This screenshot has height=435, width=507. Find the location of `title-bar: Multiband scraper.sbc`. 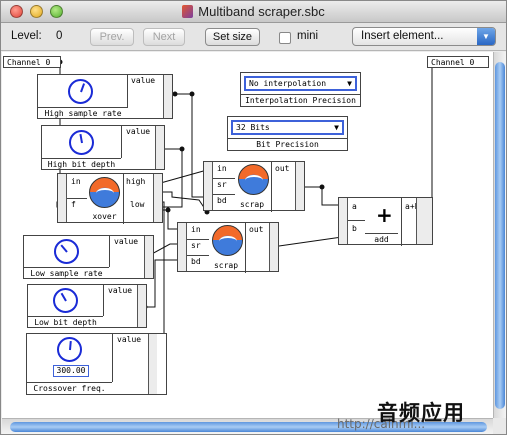

title-bar: Multiband scraper.sbc is located at coordinates (253, 12).